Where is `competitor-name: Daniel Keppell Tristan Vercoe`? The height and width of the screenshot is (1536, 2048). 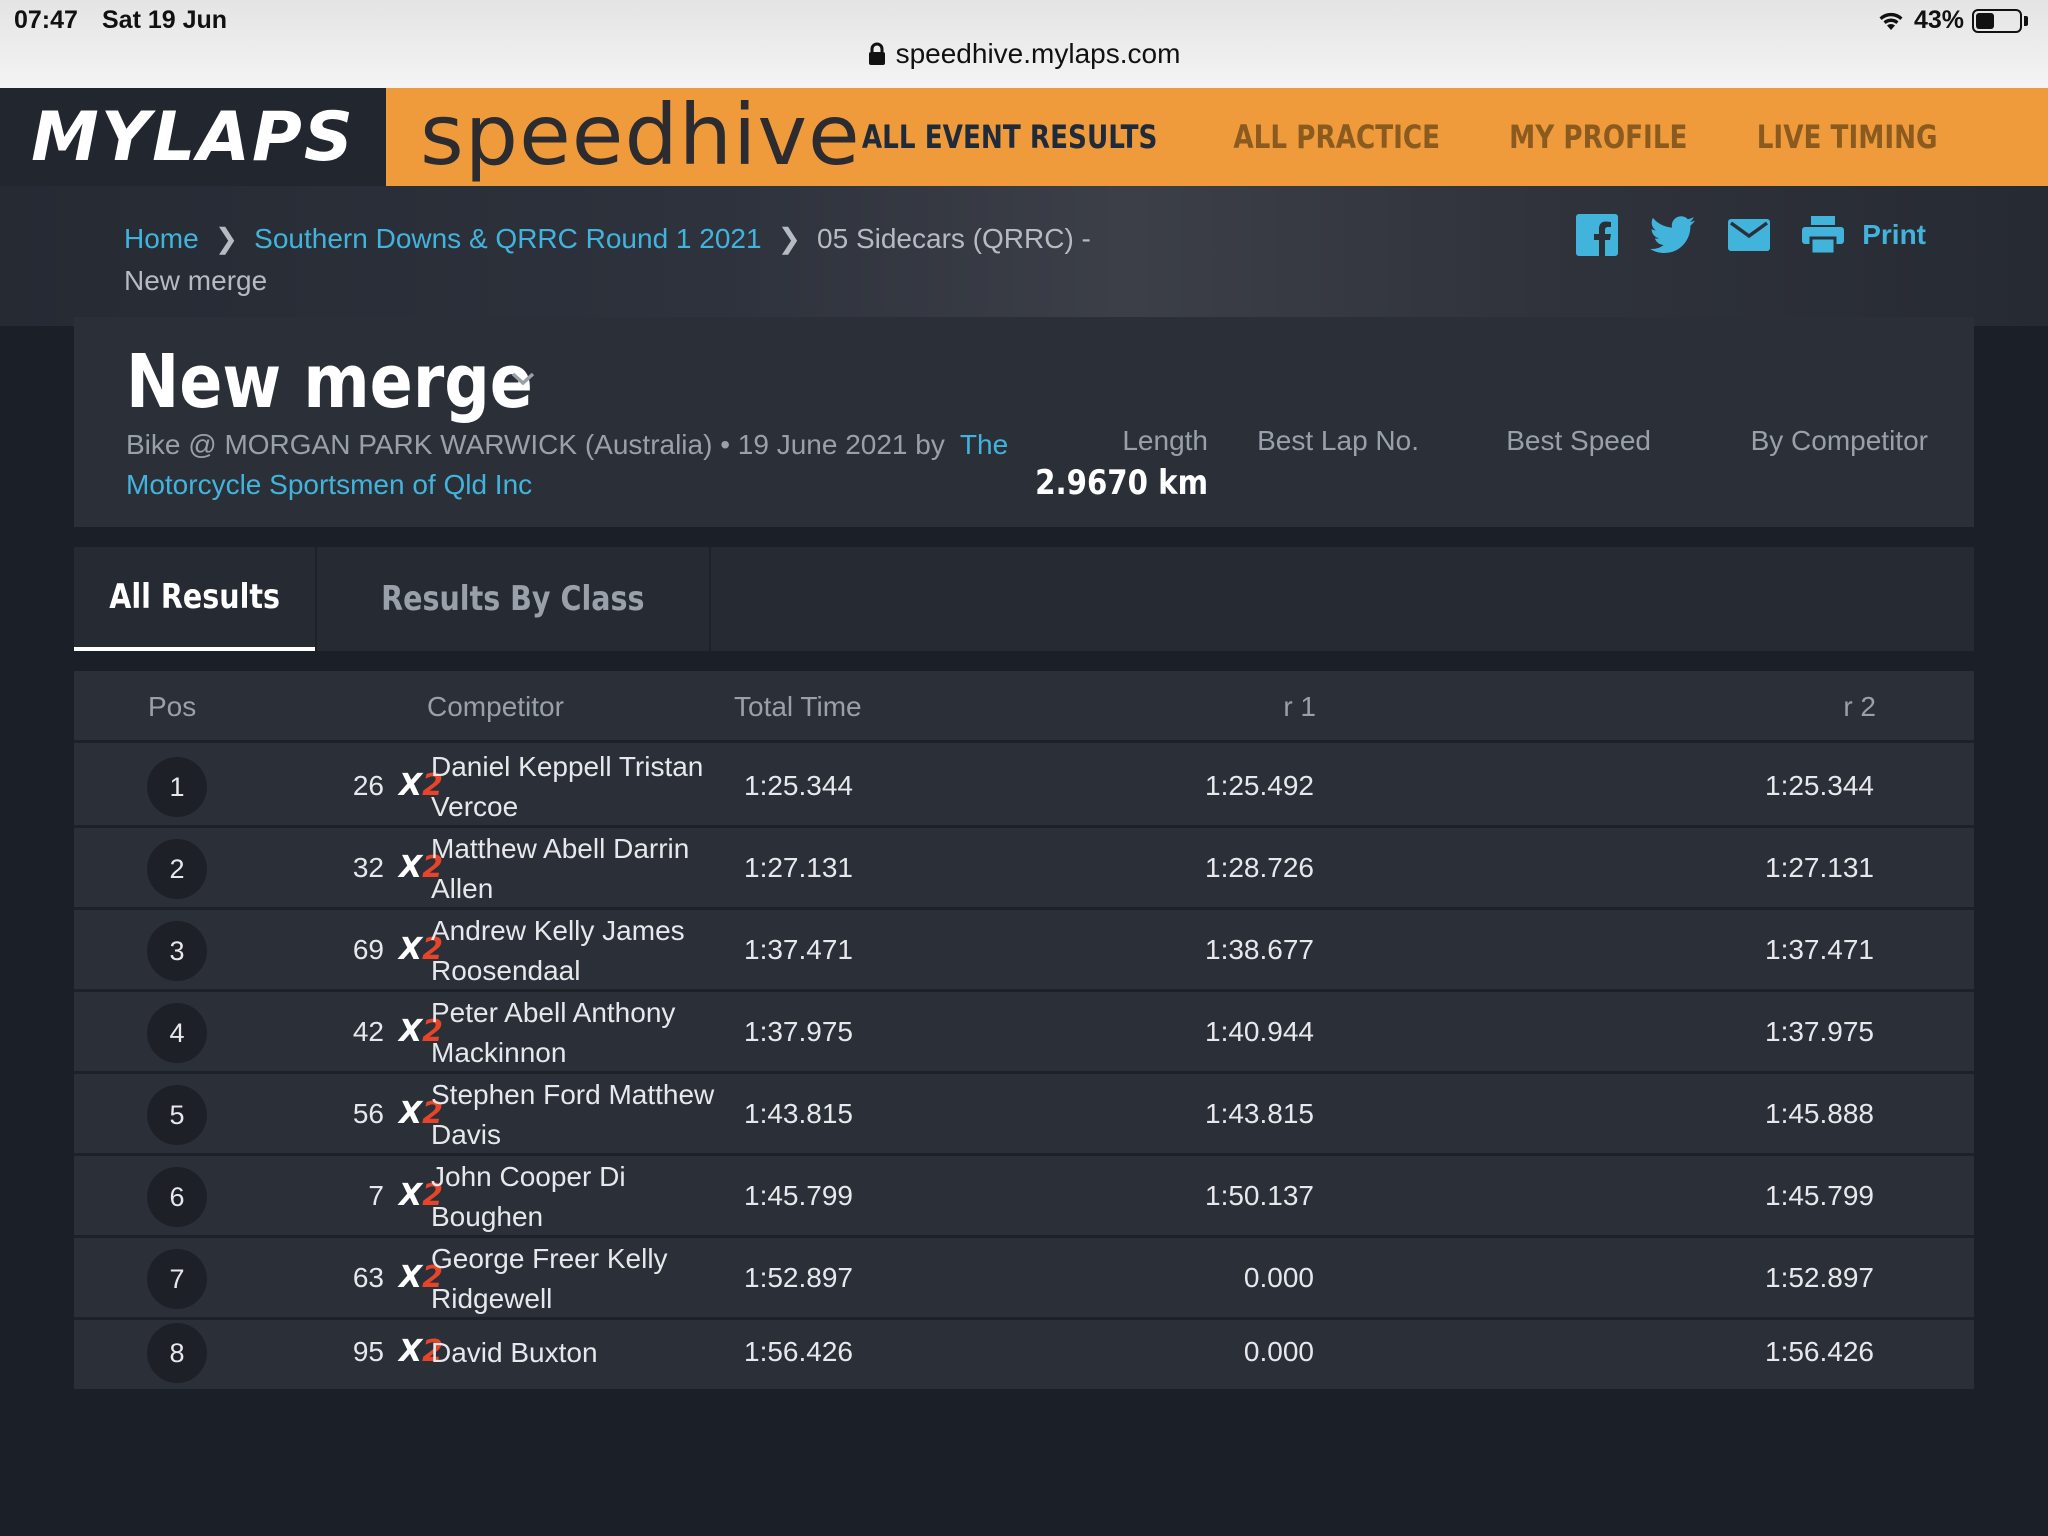 competitor-name: Daniel Keppell Tristan Vercoe is located at coordinates (576, 787).